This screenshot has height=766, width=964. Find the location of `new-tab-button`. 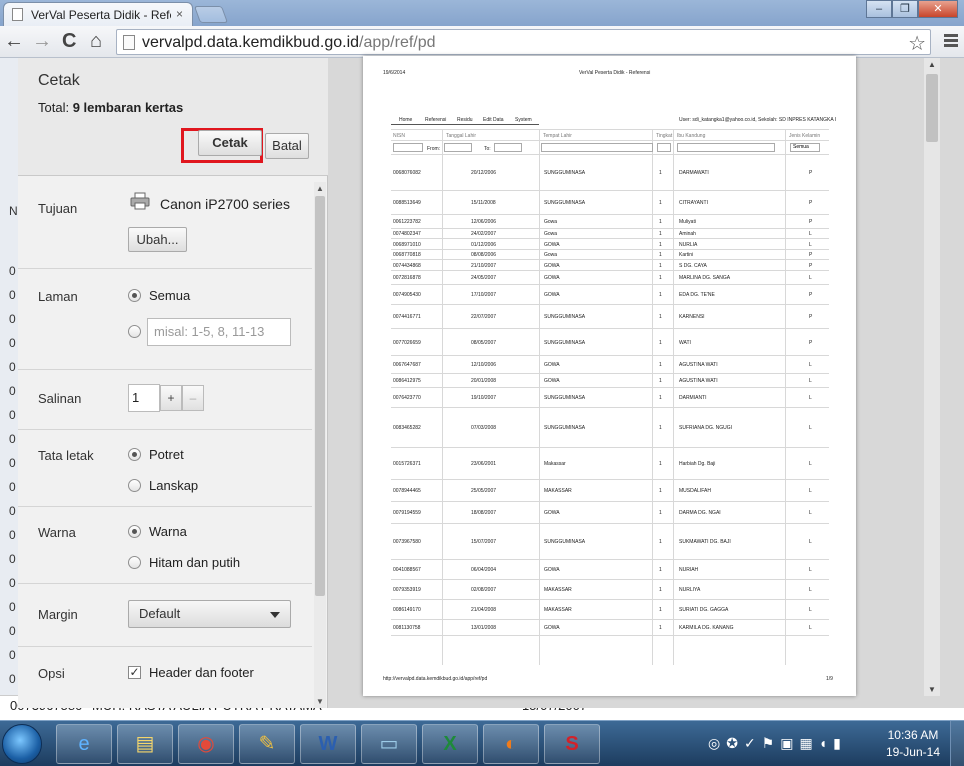

new-tab-button is located at coordinates (211, 14).